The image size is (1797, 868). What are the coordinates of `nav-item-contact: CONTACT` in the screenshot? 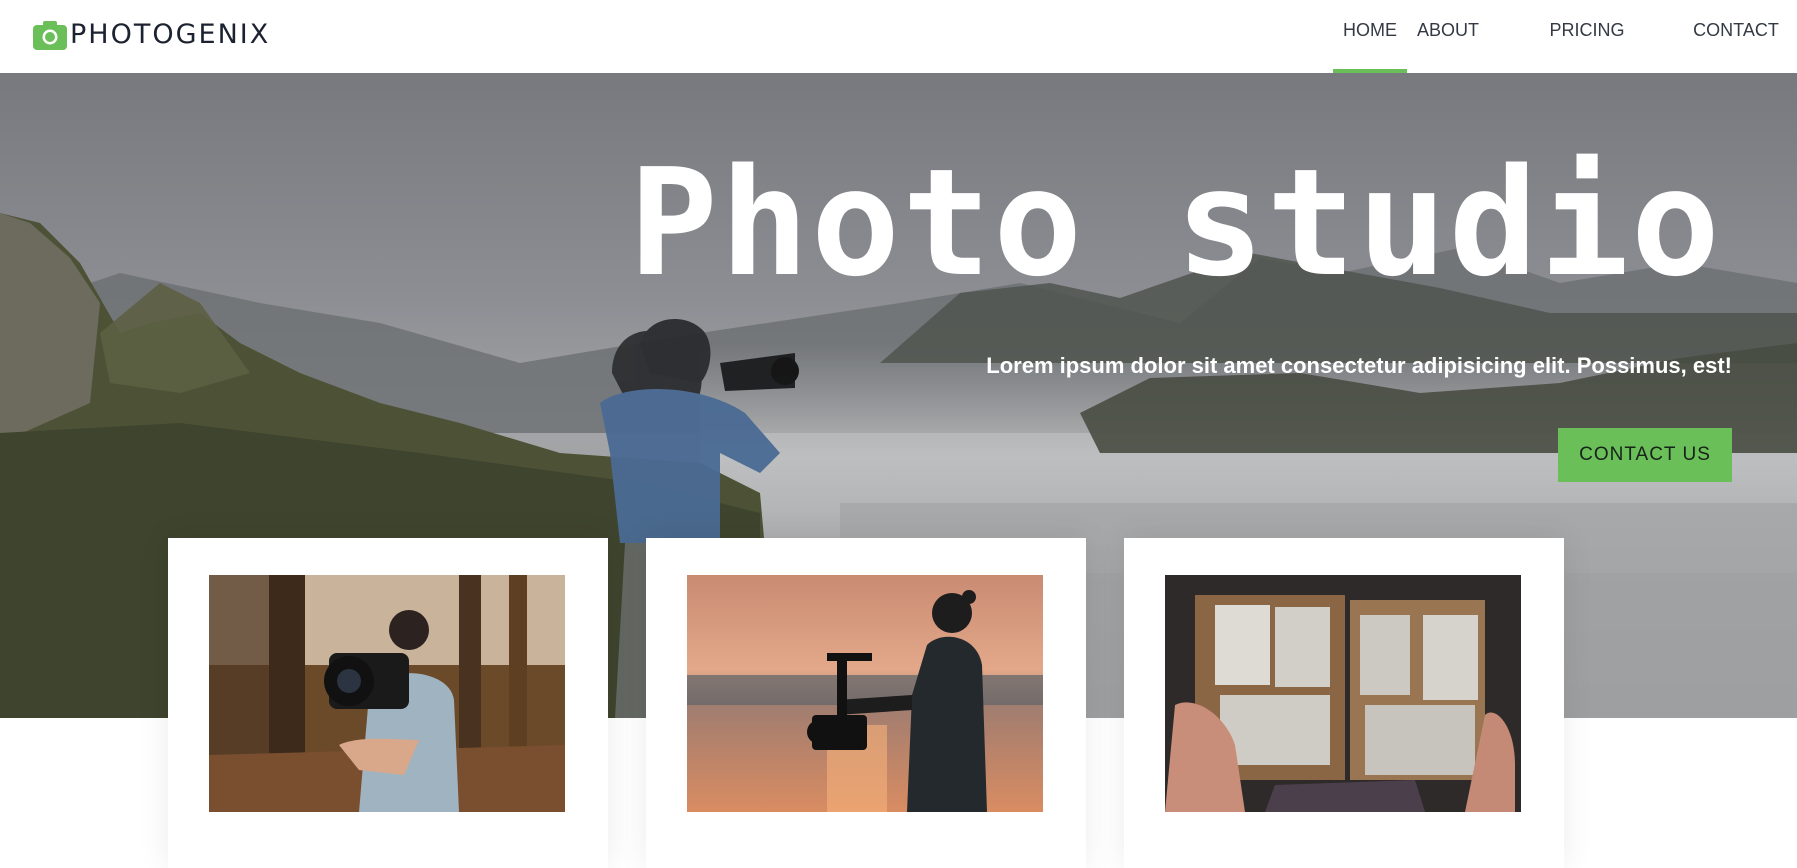 It's located at (1736, 36).